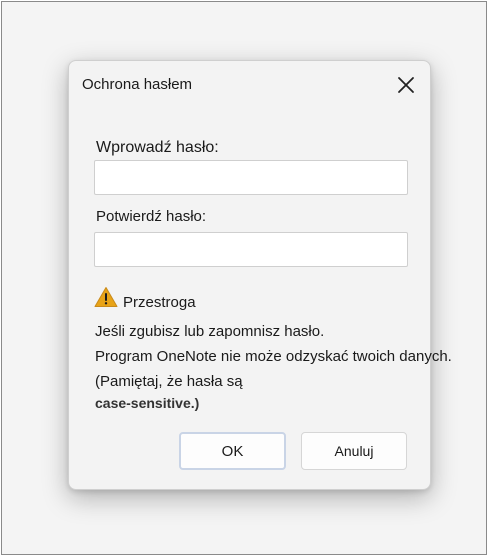 The width and height of the screenshot is (488, 556). Describe the element at coordinates (159, 302) in the screenshot. I see `warning-title: Przestroga` at that location.